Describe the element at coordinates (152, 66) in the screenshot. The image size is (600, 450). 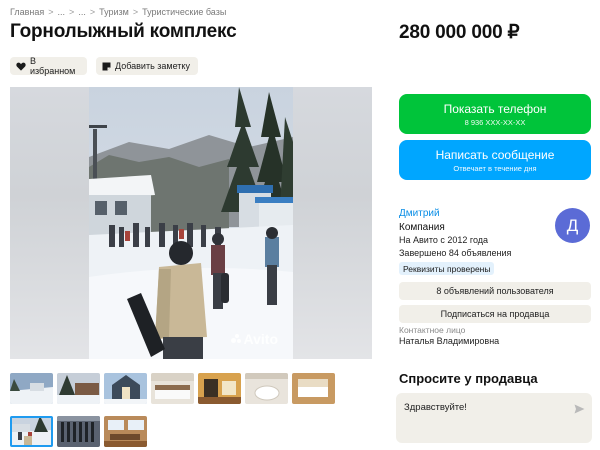
I see `add-note-label: Добавить заметку` at that location.